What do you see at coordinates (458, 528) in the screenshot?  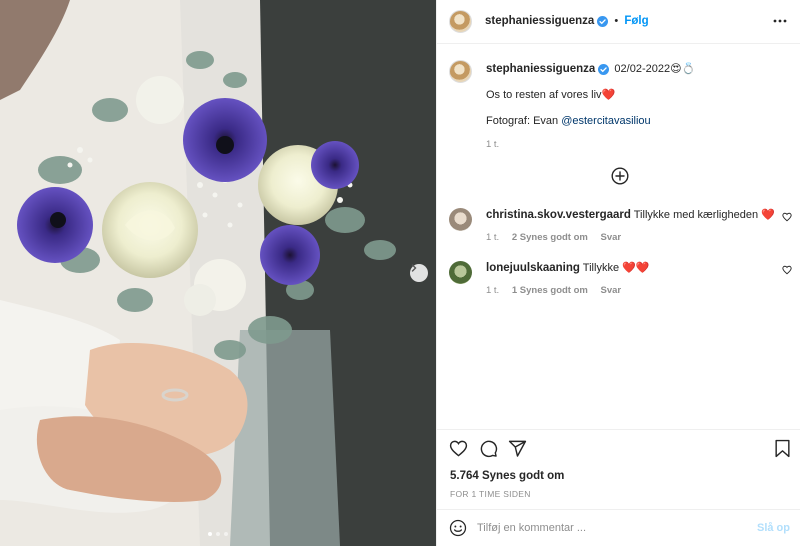 I see `emoji-icon` at bounding box center [458, 528].